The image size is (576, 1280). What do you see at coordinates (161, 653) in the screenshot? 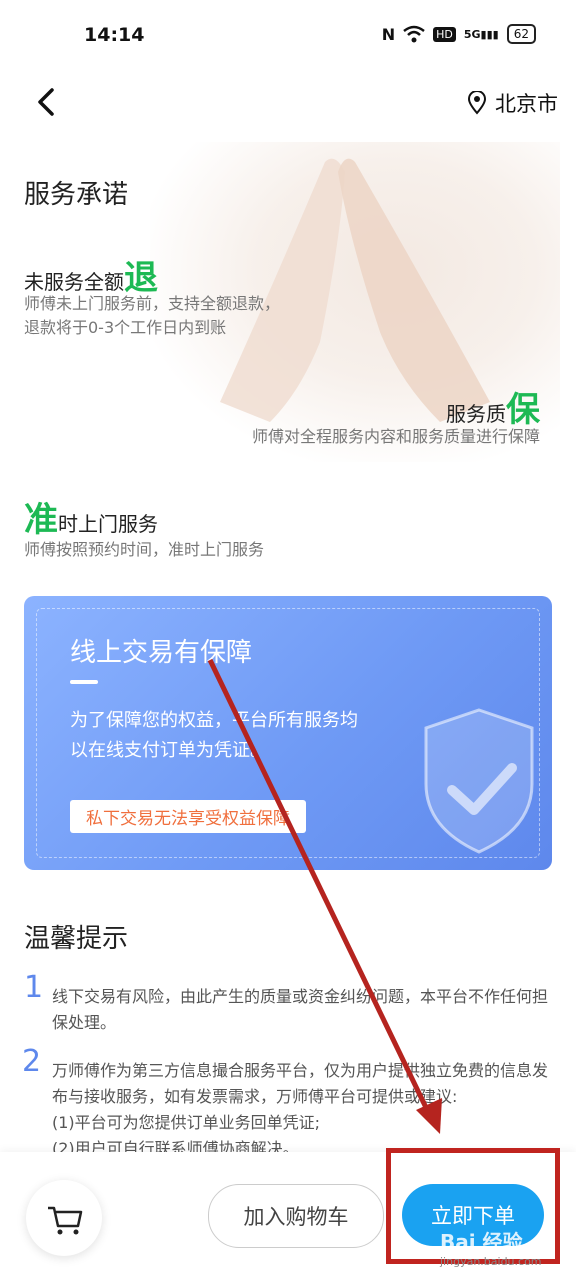
I see `card-title: 线上交易有保障` at bounding box center [161, 653].